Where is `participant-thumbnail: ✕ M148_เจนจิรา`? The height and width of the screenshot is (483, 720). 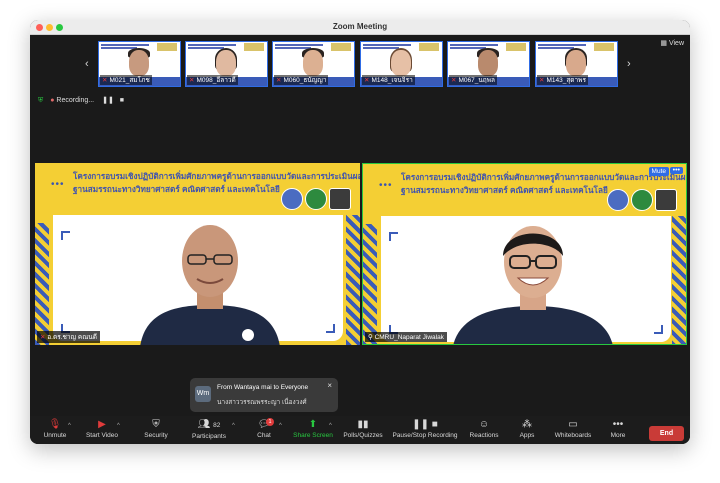 participant-thumbnail: ✕ M148_เจนจิรา is located at coordinates (401, 64).